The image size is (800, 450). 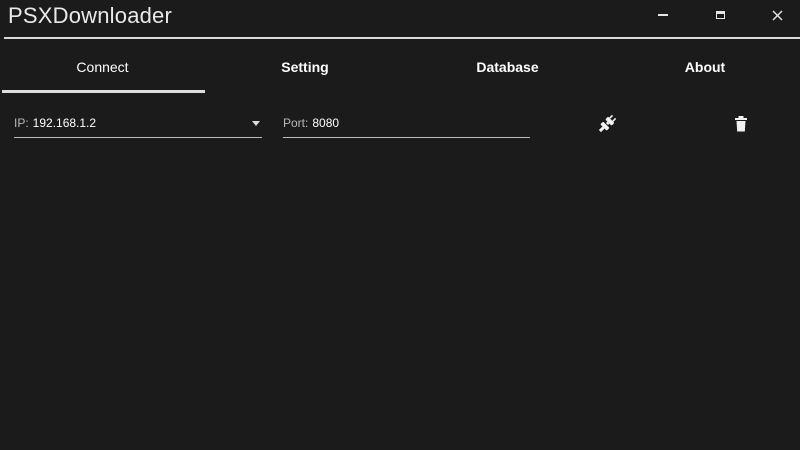 I want to click on connect-button, so click(x=607, y=124).